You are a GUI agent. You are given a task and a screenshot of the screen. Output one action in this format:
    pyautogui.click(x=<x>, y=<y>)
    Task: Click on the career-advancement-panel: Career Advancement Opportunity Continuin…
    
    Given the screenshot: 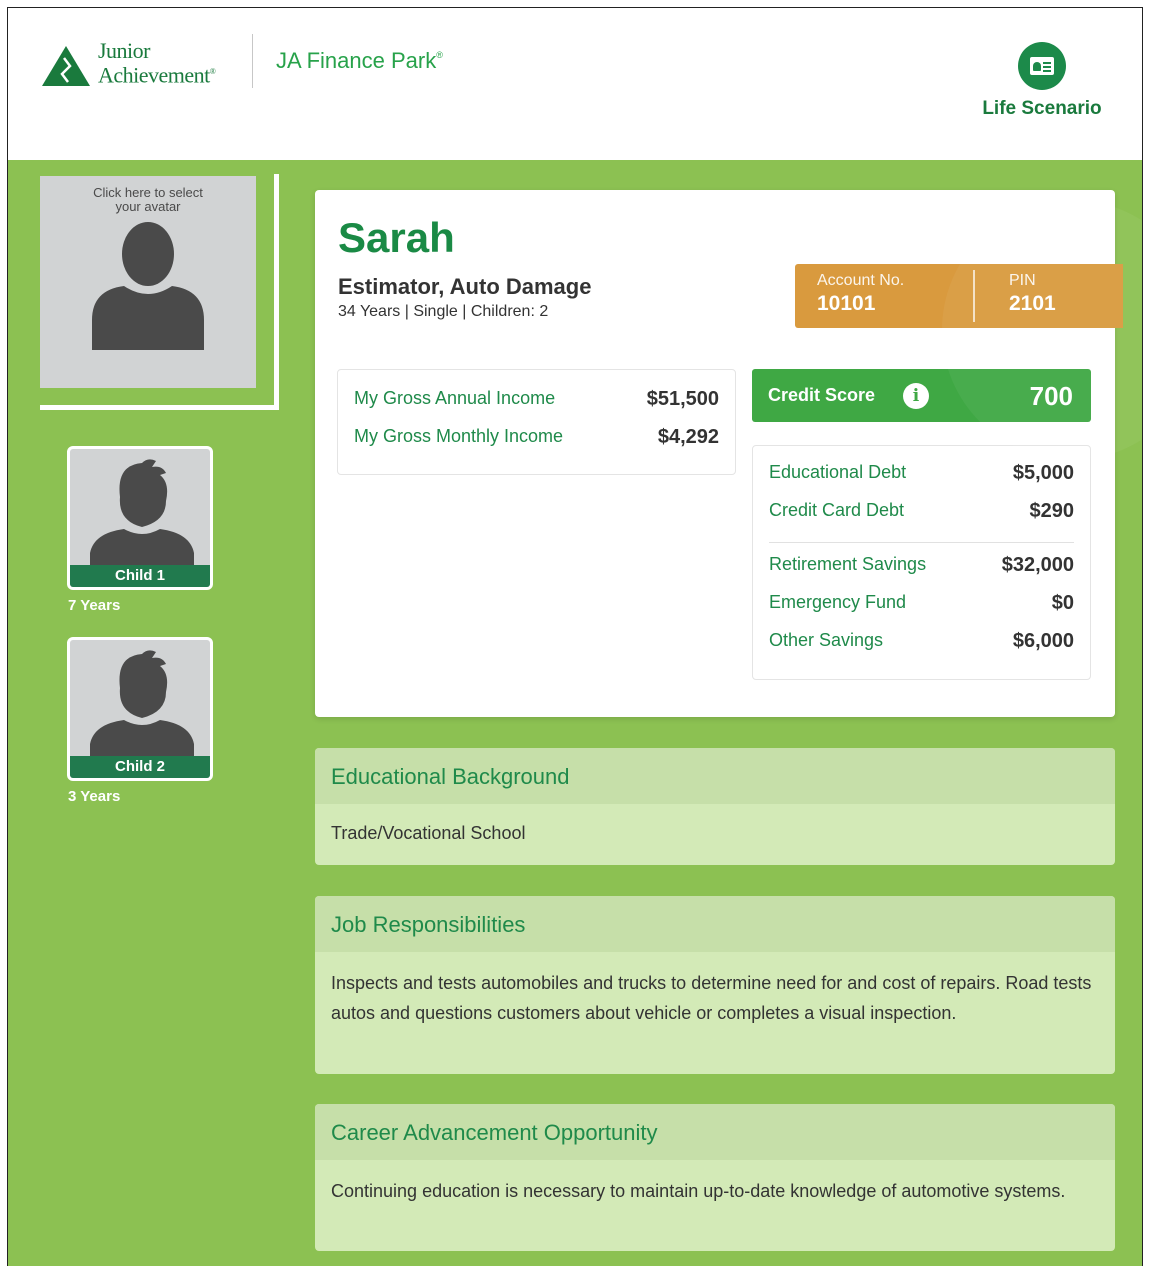 What is the action you would take?
    pyautogui.click(x=715, y=1177)
    